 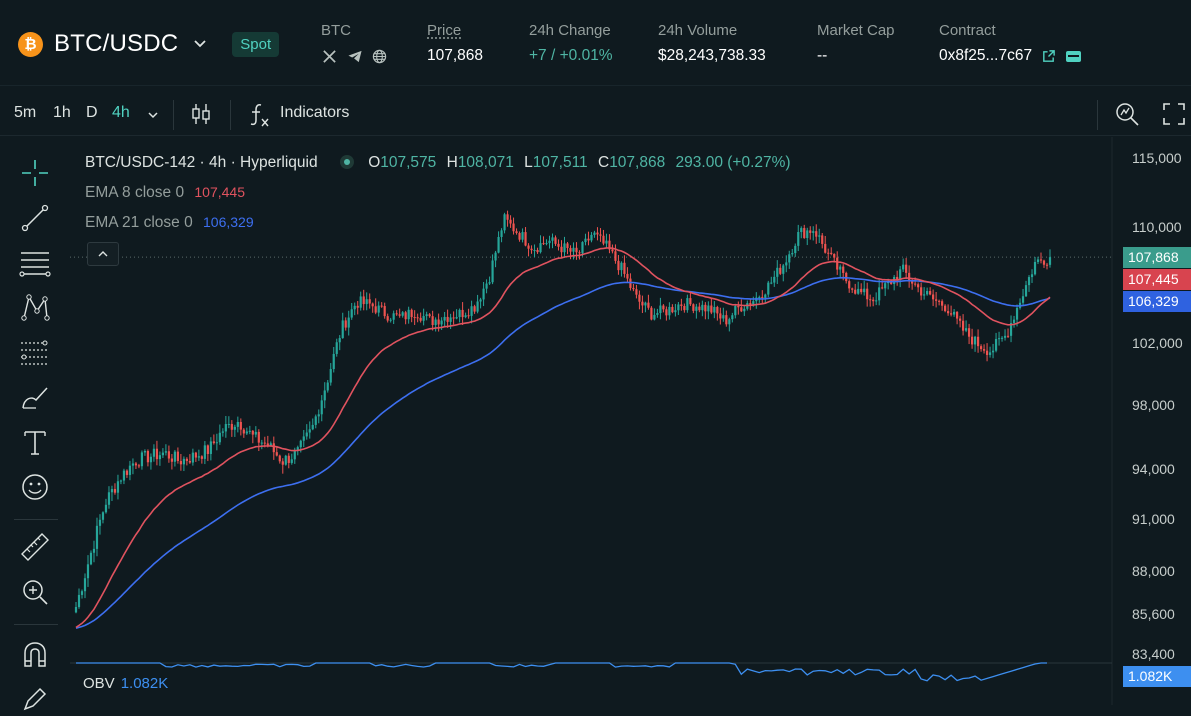 What do you see at coordinates (35, 263) in the screenshot?
I see `horizontal-lines-icon` at bounding box center [35, 263].